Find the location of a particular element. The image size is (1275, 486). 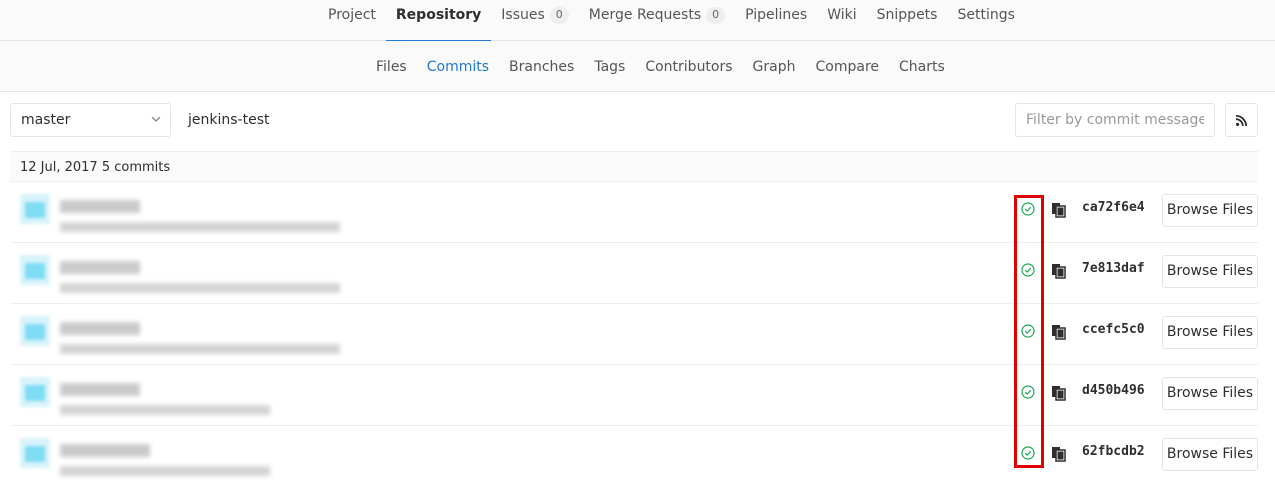

tab-snippets: Snippets is located at coordinates (907, 20).